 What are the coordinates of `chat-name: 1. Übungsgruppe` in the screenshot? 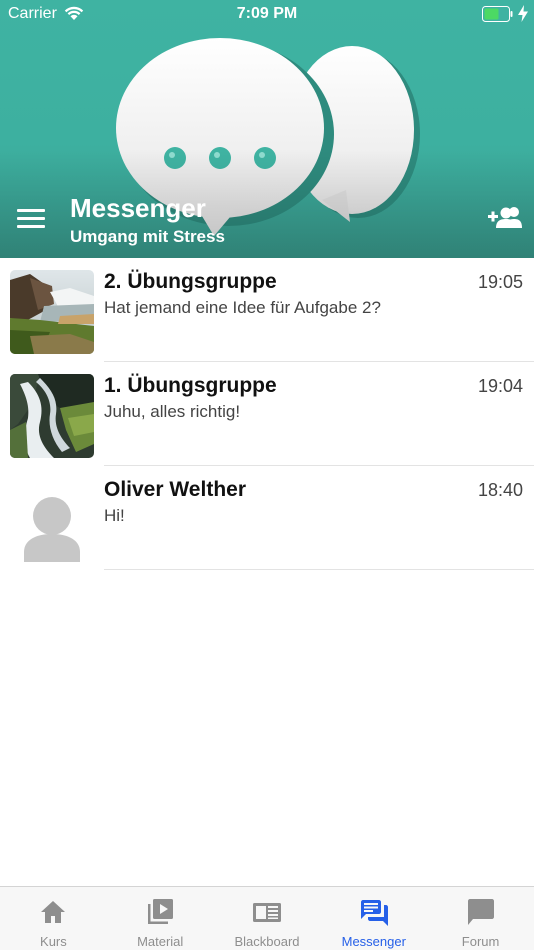 It's located at (190, 385).